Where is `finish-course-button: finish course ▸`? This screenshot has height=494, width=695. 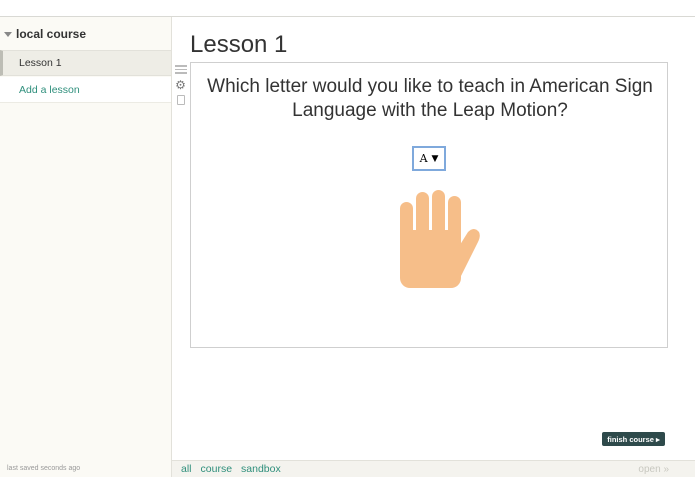
finish-course-button: finish course ▸ is located at coordinates (633, 439).